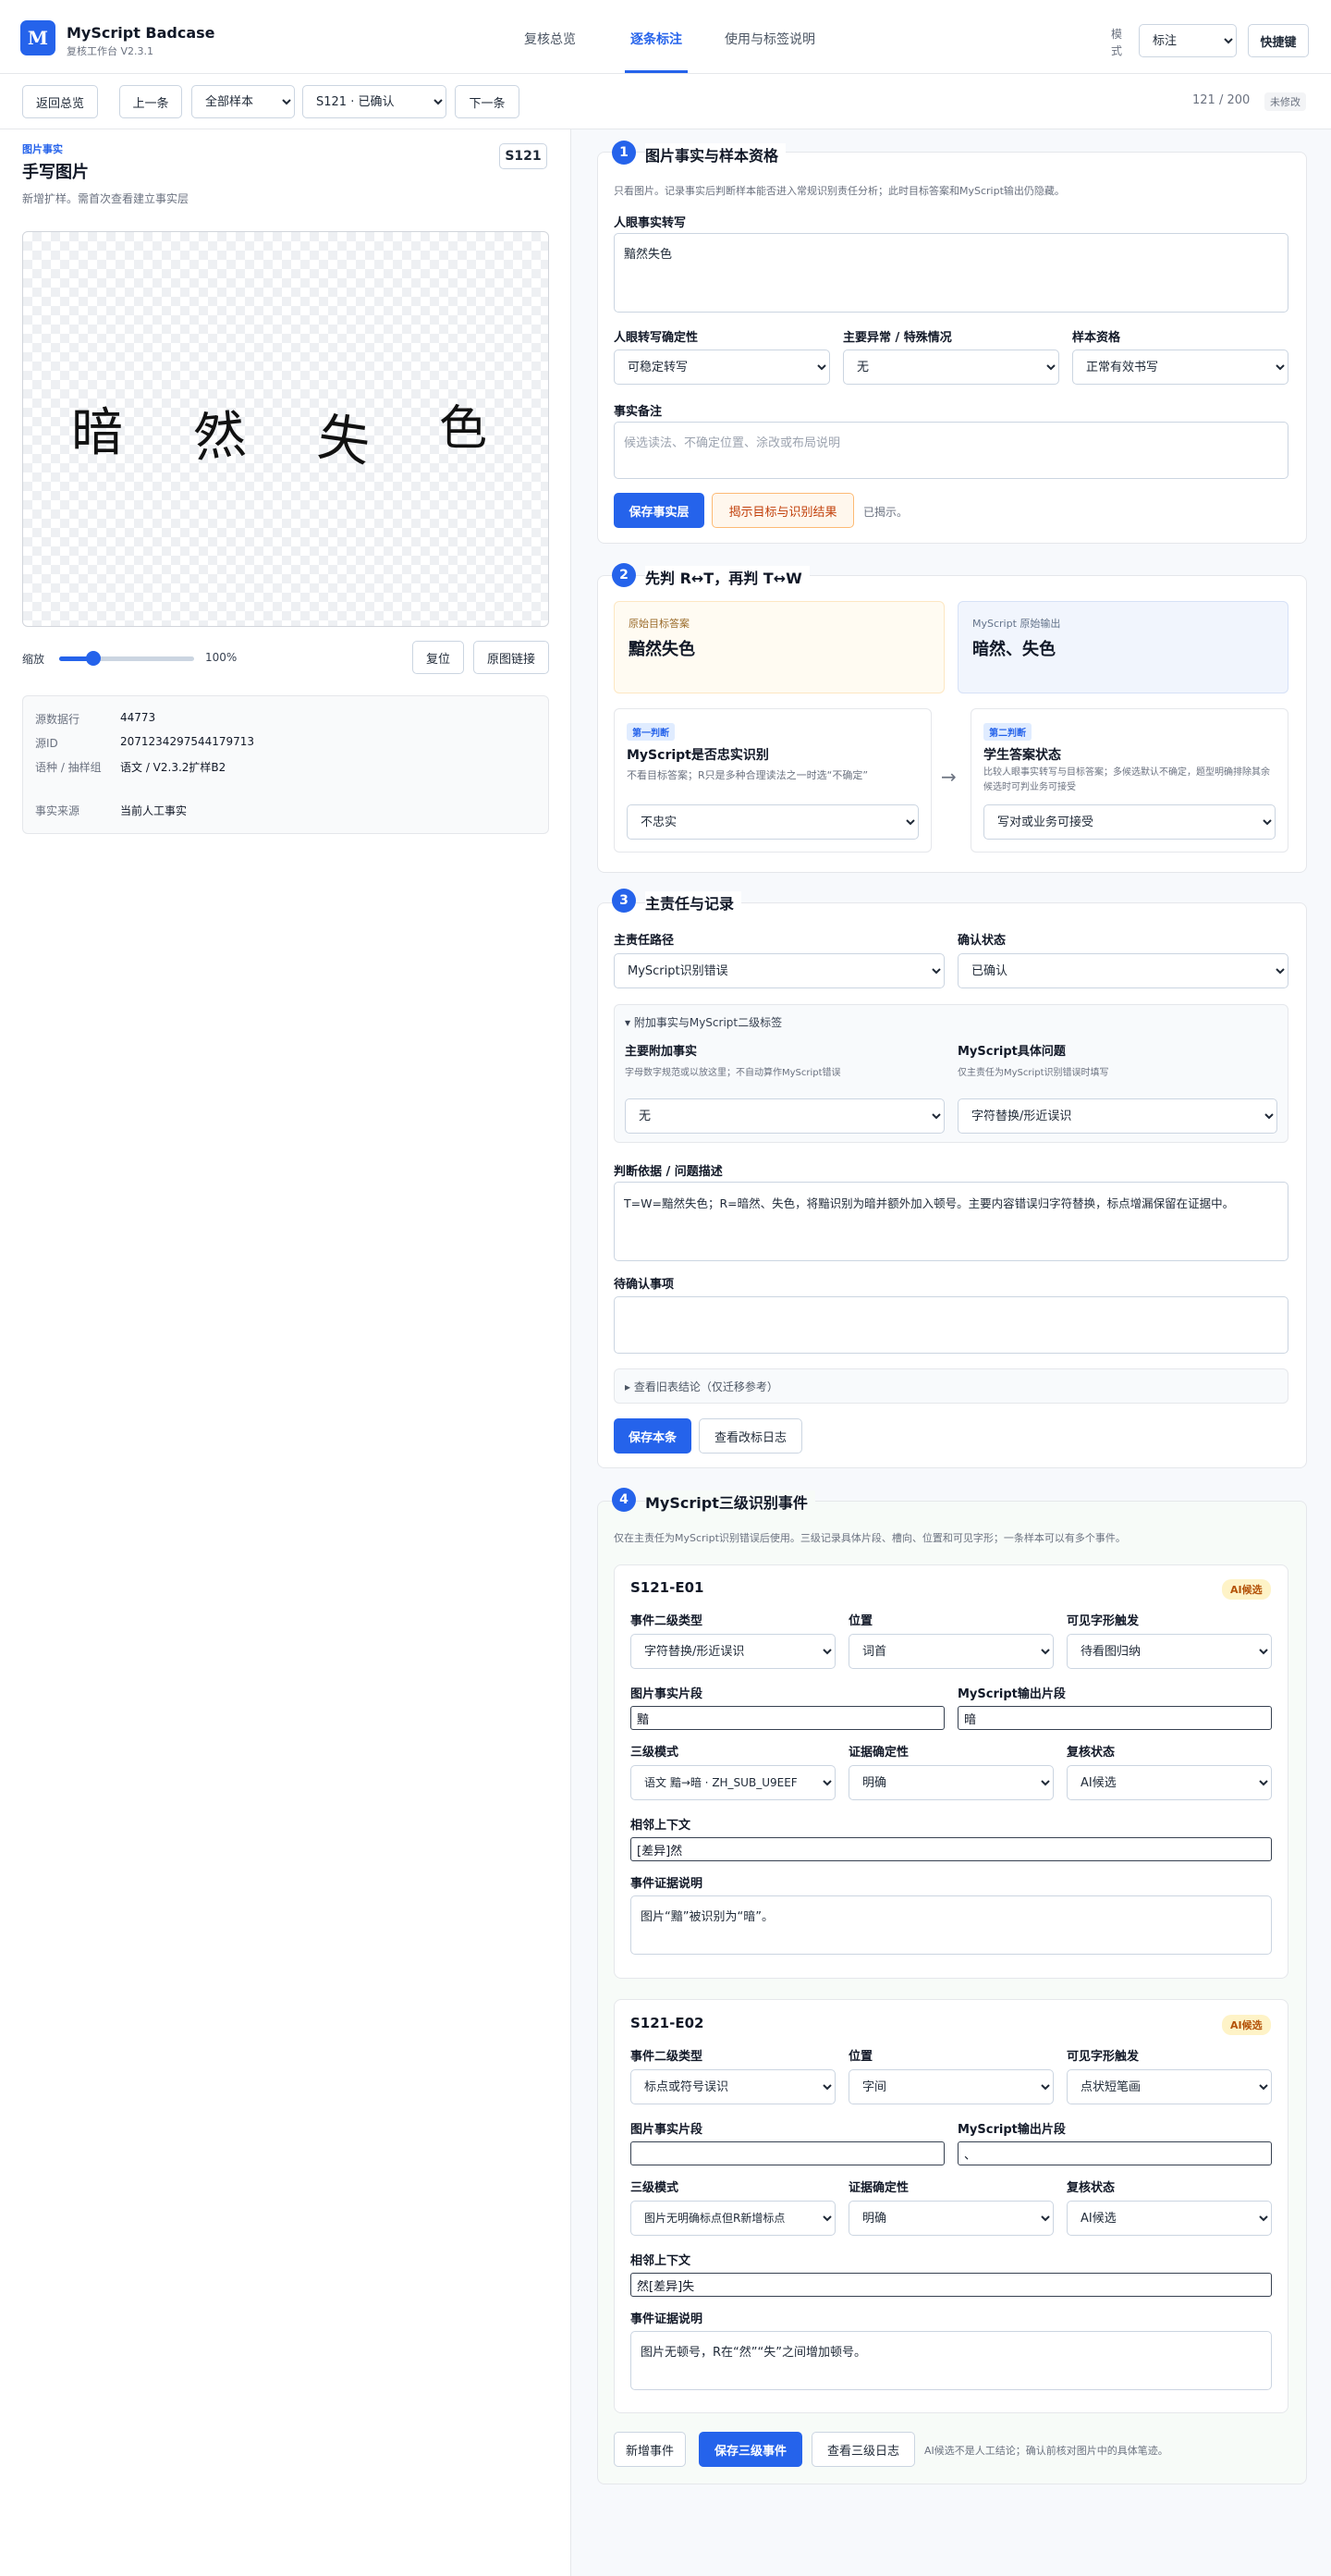 The height and width of the screenshot is (2576, 1331). I want to click on image-section-tag: 图片事实, so click(42, 149).